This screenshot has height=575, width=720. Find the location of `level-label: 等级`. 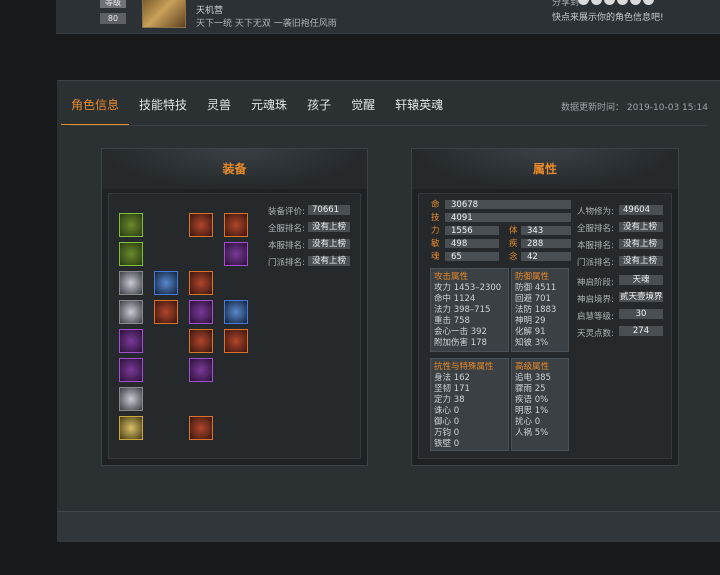

level-label: 等级 is located at coordinates (113, 4).